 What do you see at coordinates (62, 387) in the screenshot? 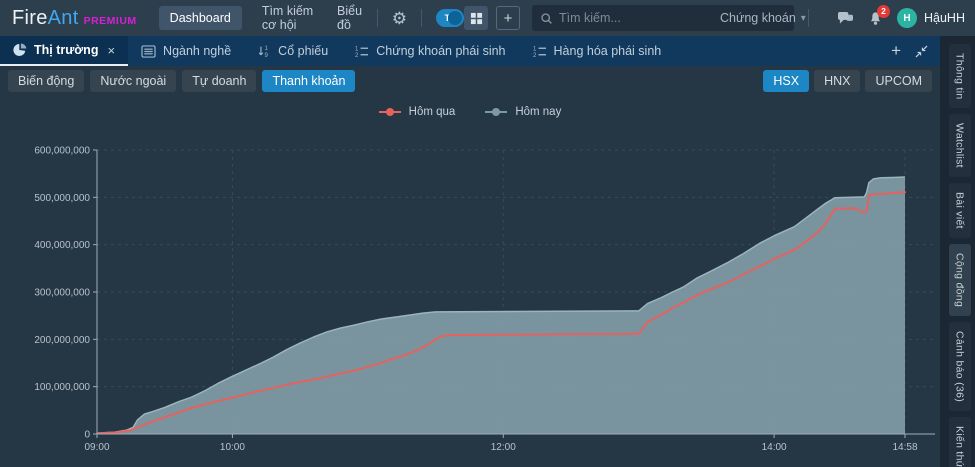
I see `svg-text: 100,000,000` at bounding box center [62, 387].